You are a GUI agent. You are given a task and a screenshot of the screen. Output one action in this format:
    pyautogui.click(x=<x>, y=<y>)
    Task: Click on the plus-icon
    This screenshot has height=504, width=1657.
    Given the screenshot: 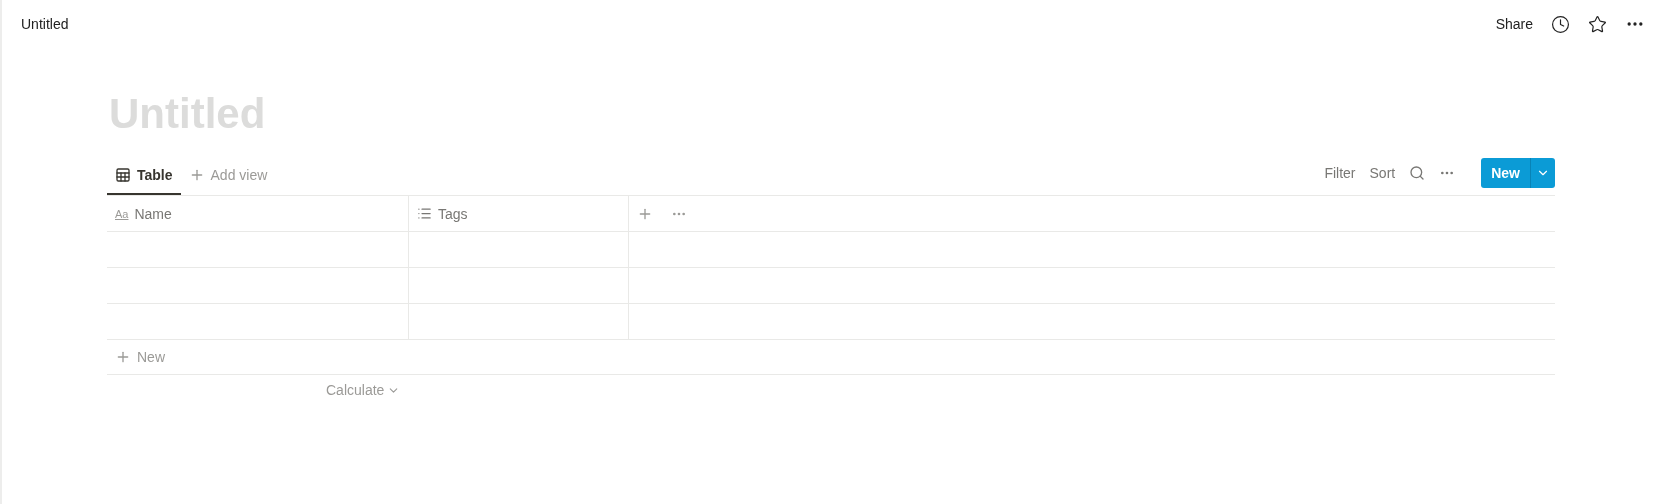 What is the action you would take?
    pyautogui.click(x=123, y=357)
    